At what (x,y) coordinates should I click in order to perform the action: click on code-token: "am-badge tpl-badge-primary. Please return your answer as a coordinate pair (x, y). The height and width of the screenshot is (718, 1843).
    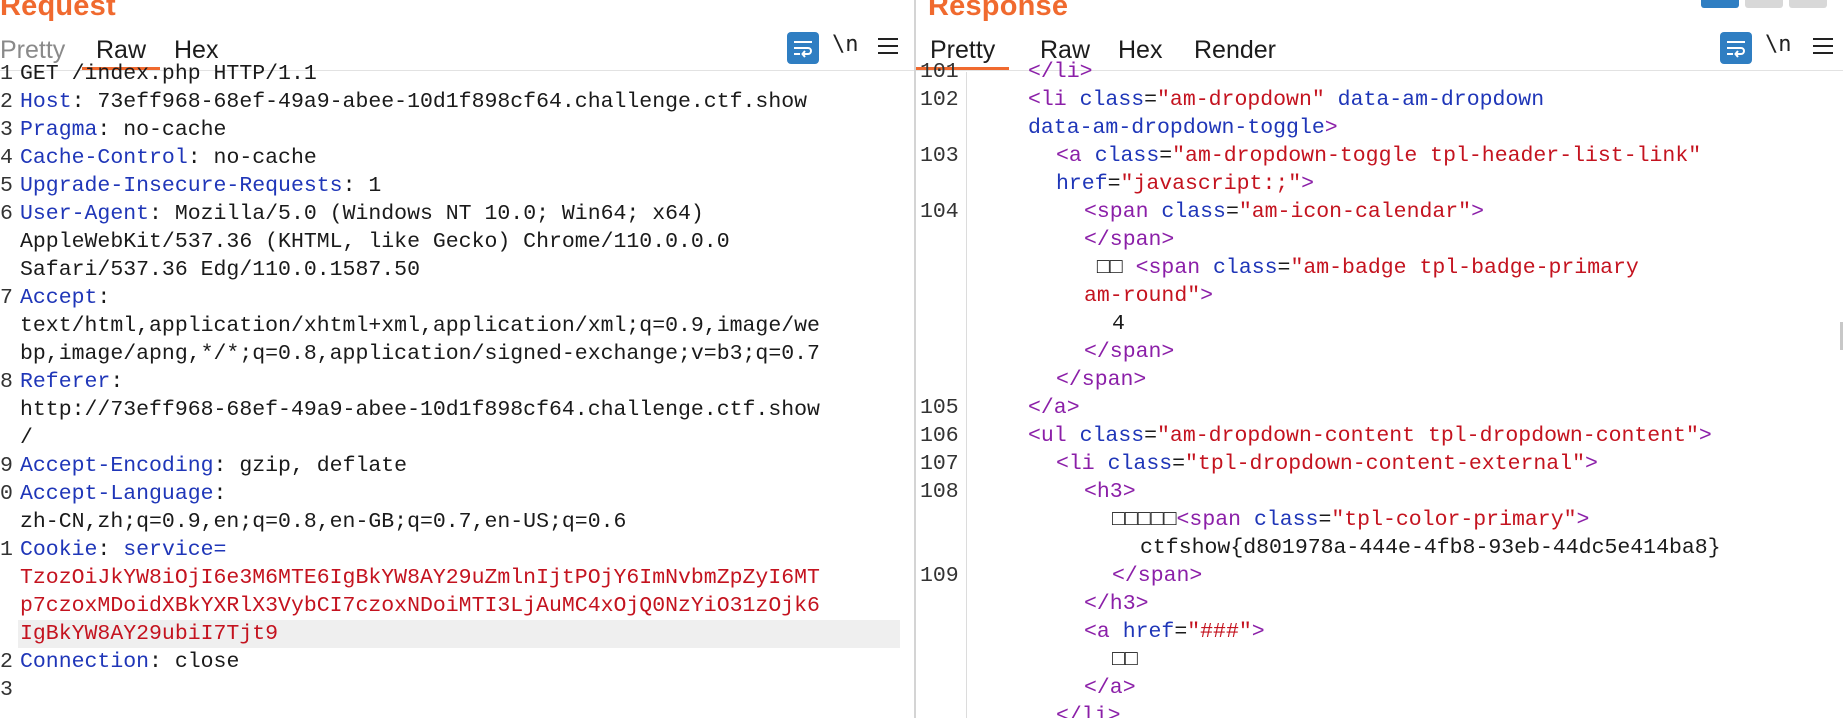
    Looking at the image, I should click on (1464, 268).